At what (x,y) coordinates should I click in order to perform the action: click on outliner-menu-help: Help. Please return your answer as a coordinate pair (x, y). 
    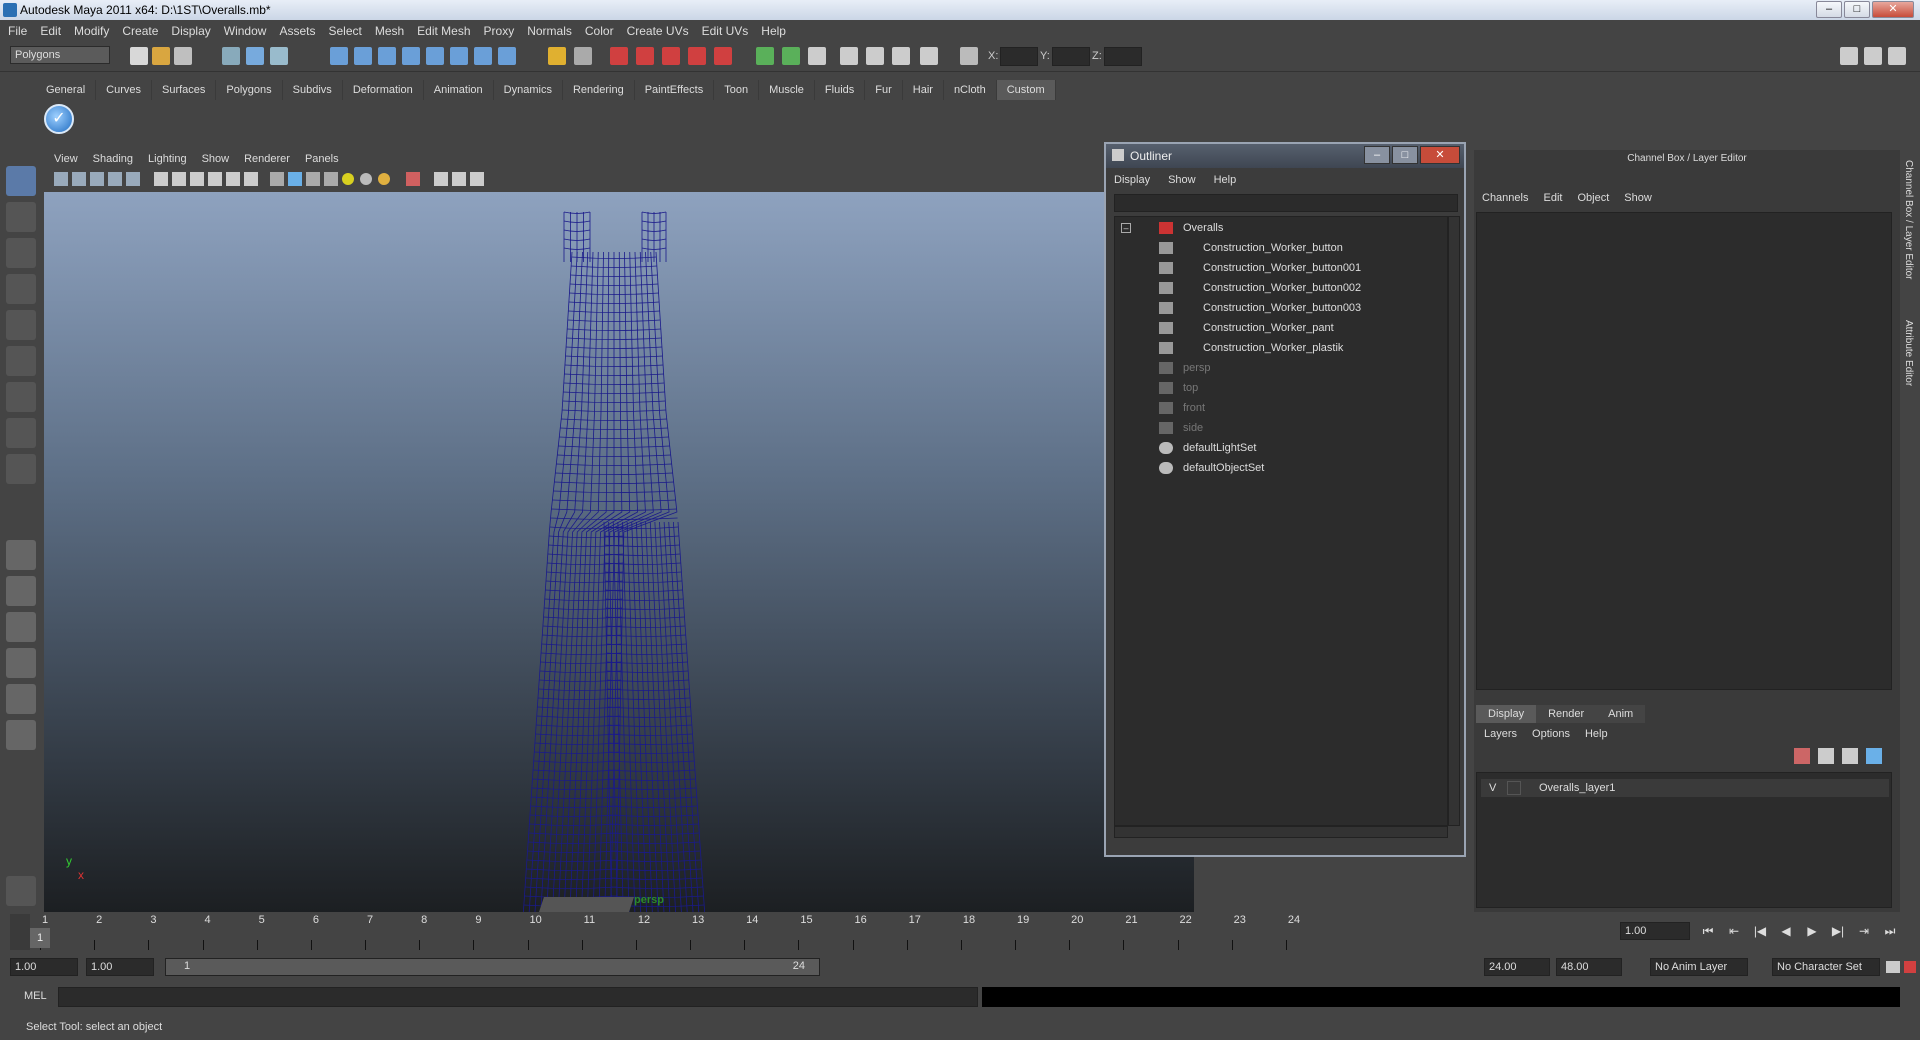
    Looking at the image, I should click on (1225, 180).